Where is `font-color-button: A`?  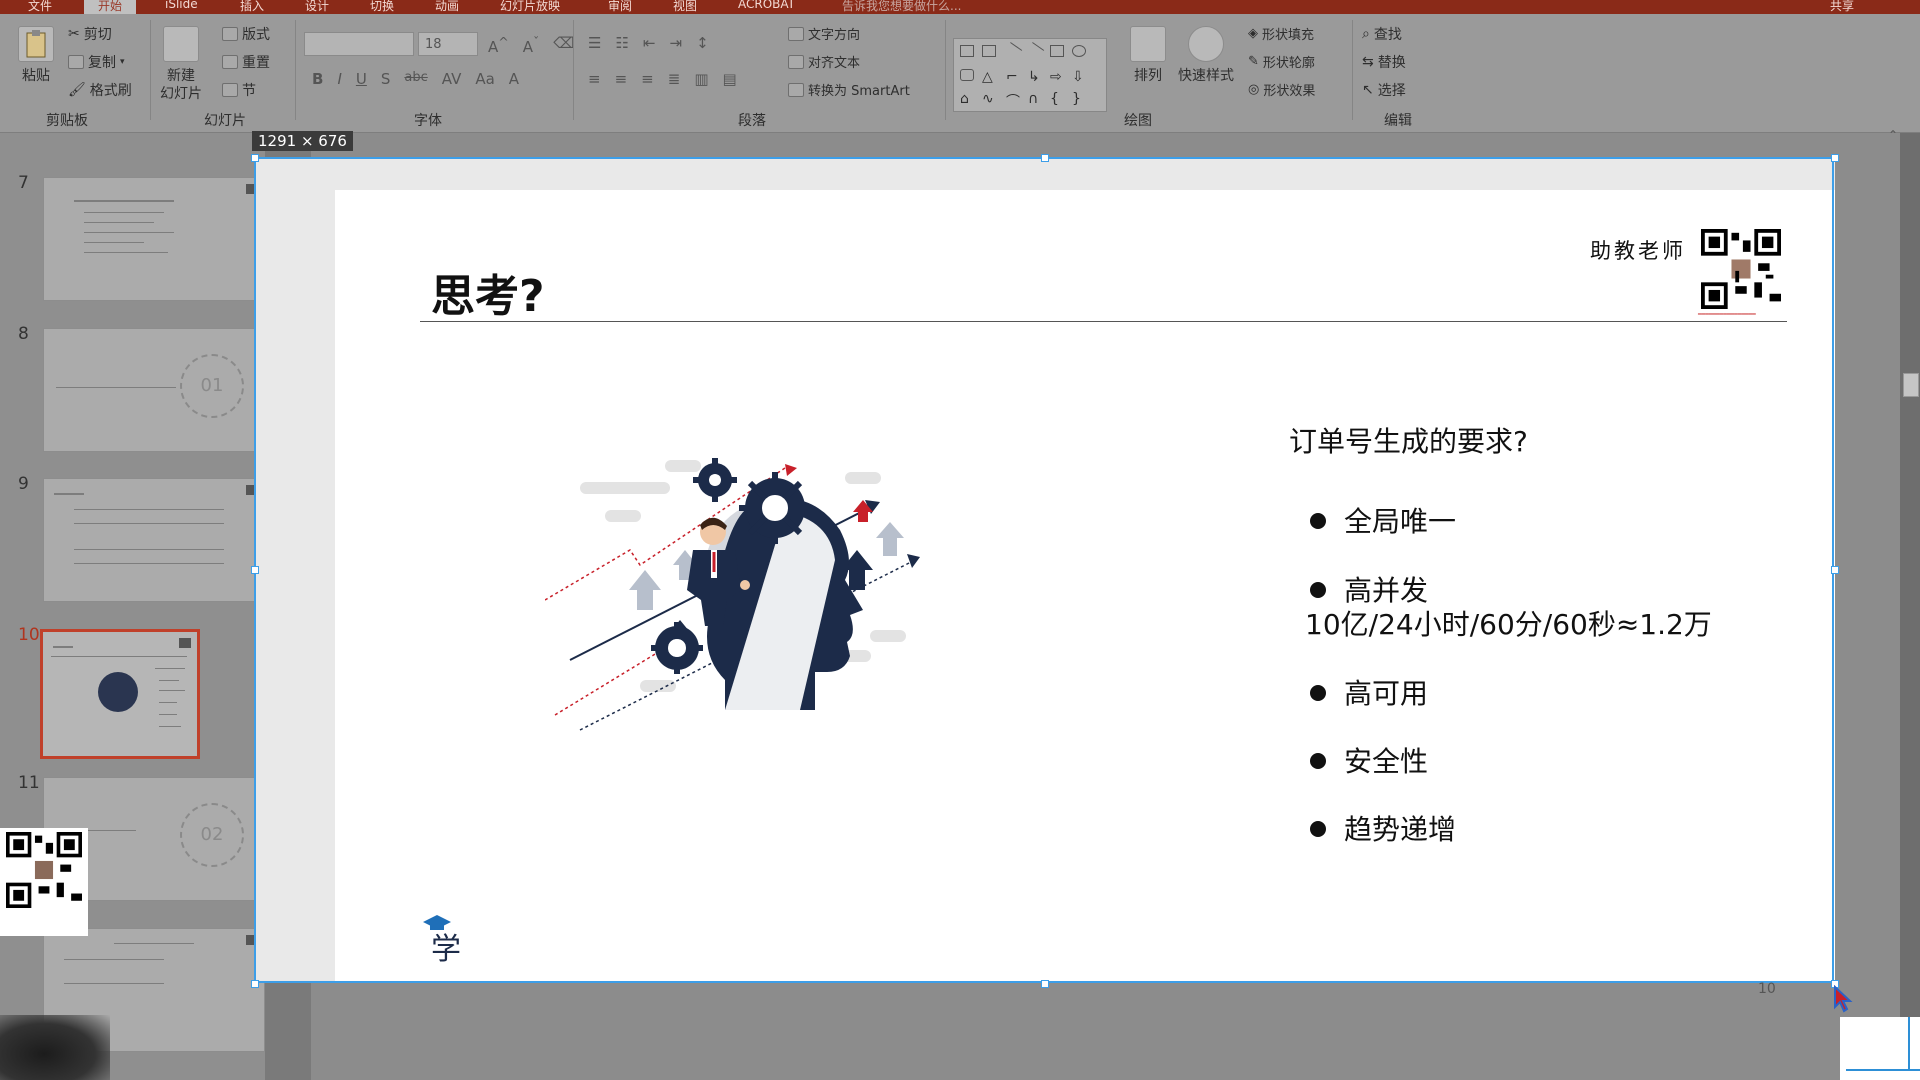 font-color-button: A is located at coordinates (514, 79).